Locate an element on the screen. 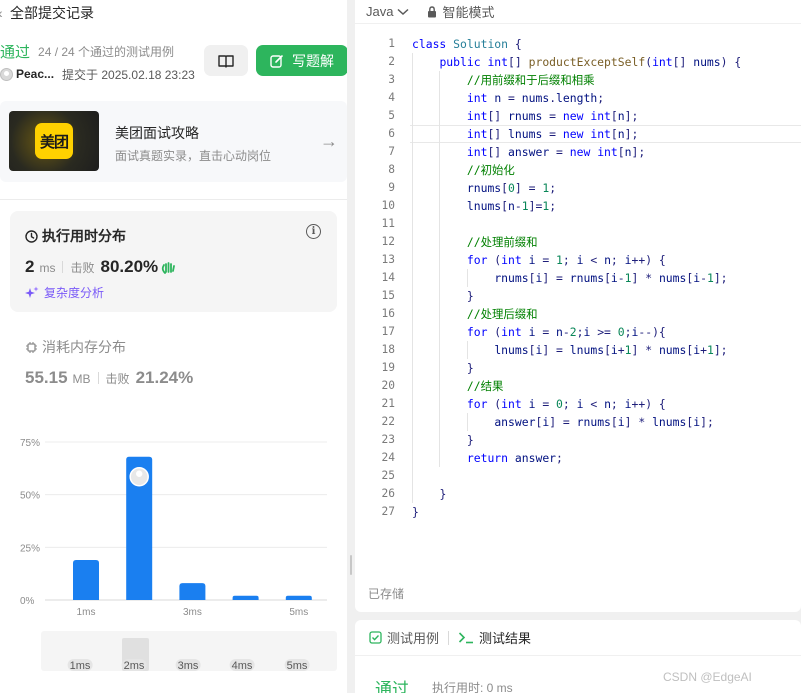  solution-book-button is located at coordinates (226, 60).